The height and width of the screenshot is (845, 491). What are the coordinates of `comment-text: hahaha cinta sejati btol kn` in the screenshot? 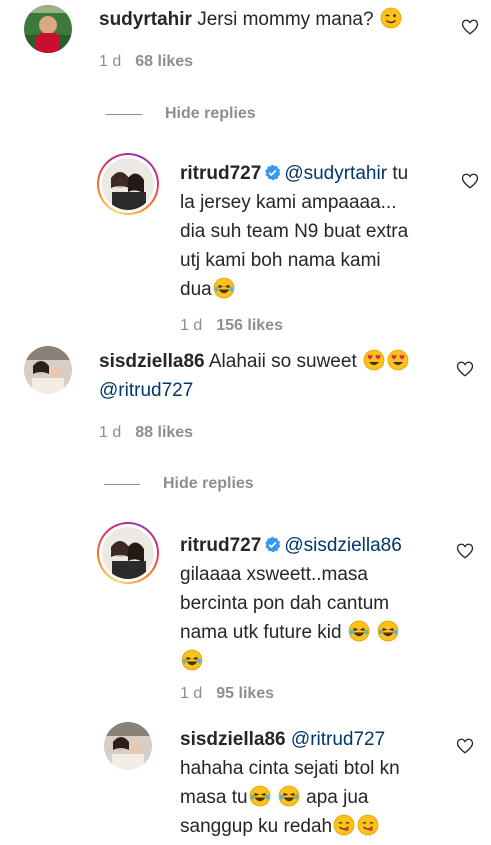 It's located at (290, 768).